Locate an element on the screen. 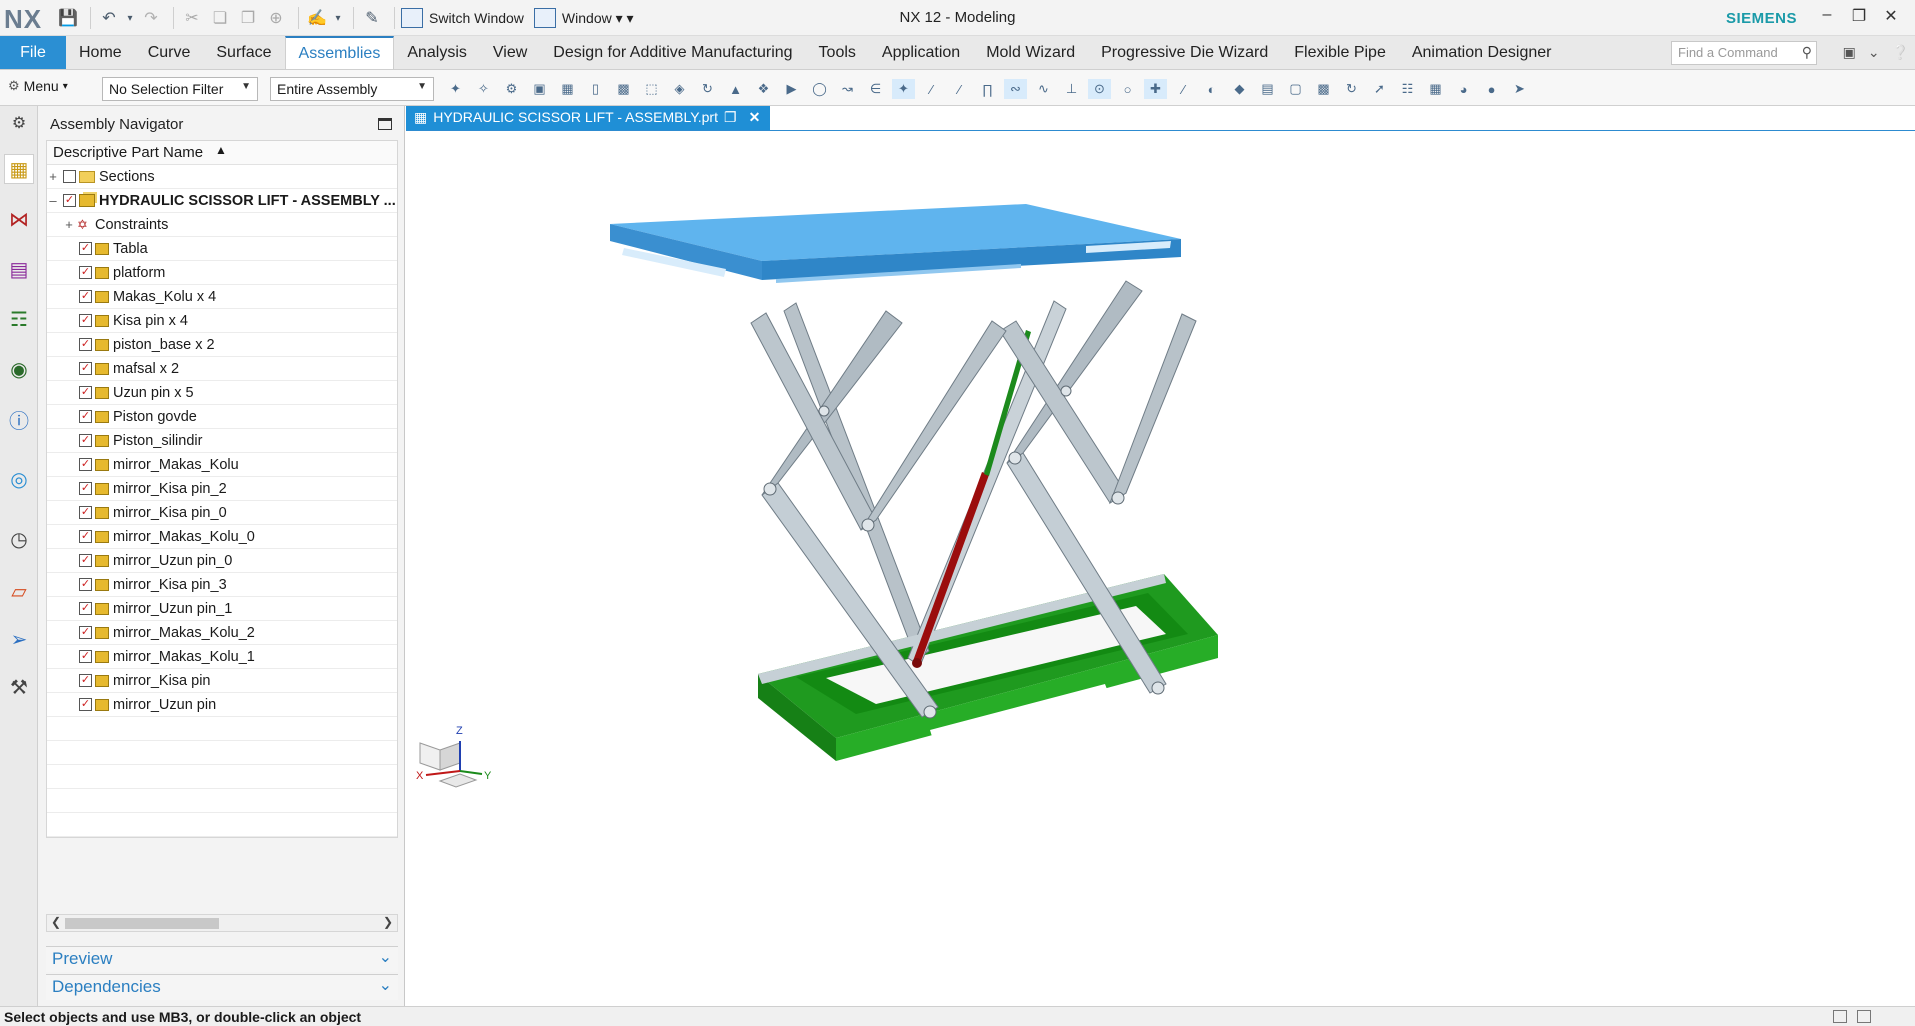  horizontal-scrollbar: ❮ ❯ is located at coordinates (222, 923).